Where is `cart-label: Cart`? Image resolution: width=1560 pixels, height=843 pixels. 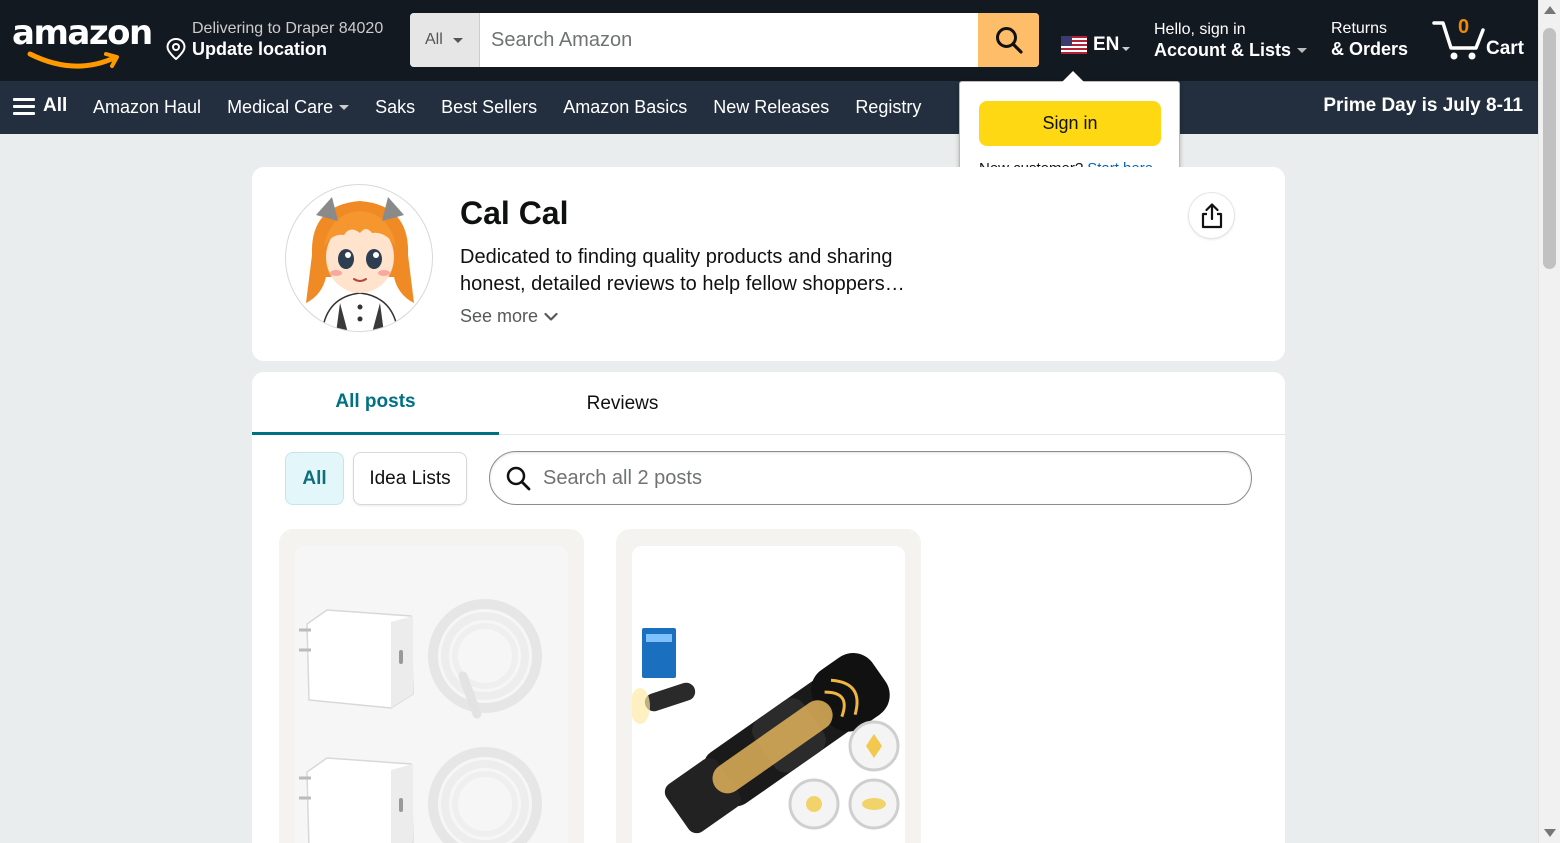
cart-label: Cart is located at coordinates (1505, 48).